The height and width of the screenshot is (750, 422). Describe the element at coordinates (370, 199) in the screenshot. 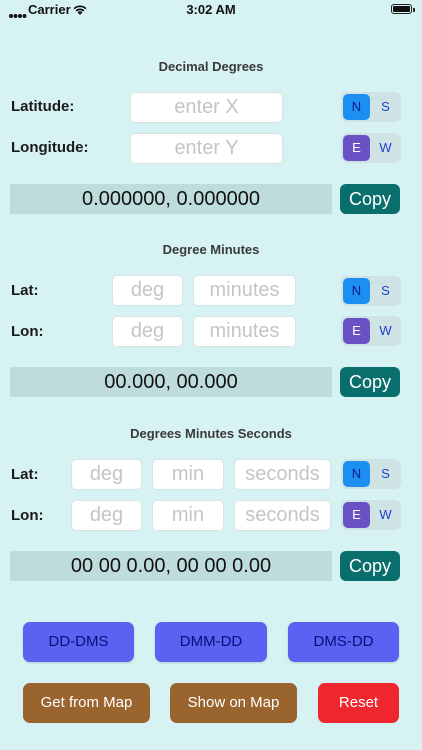

I see `decimal-degrees-copy-button: Copy` at that location.